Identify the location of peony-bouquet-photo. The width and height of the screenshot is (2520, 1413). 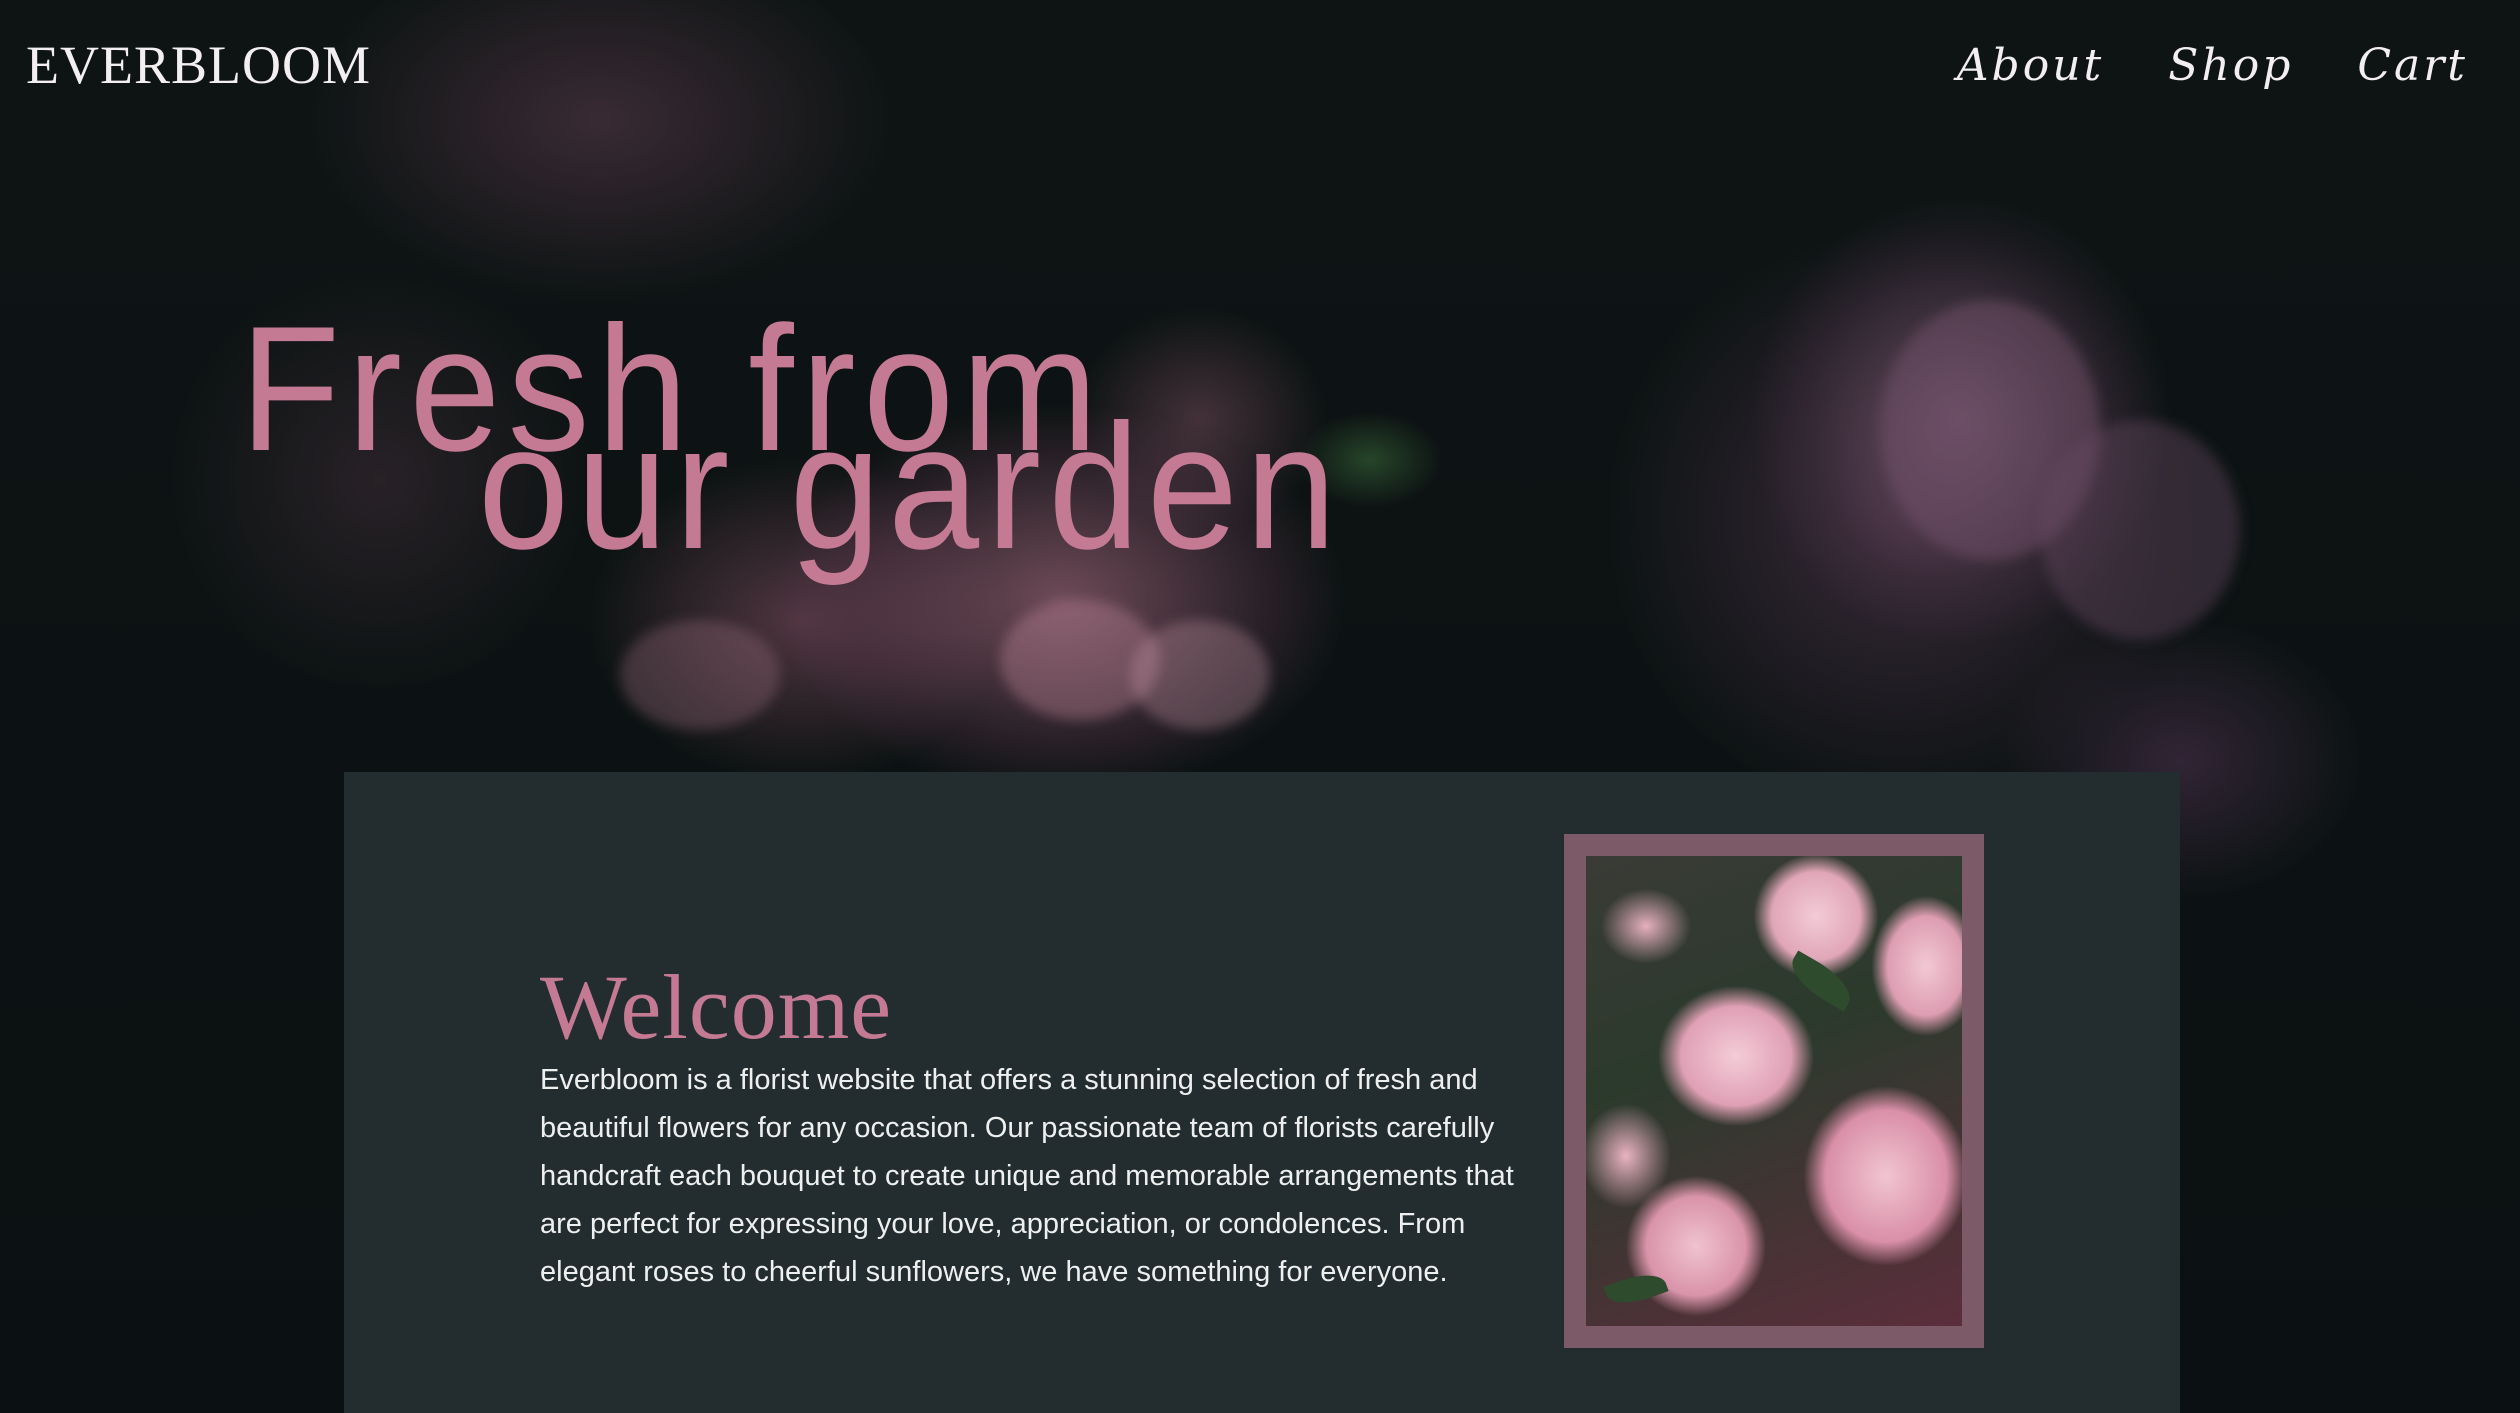
(1774, 1091).